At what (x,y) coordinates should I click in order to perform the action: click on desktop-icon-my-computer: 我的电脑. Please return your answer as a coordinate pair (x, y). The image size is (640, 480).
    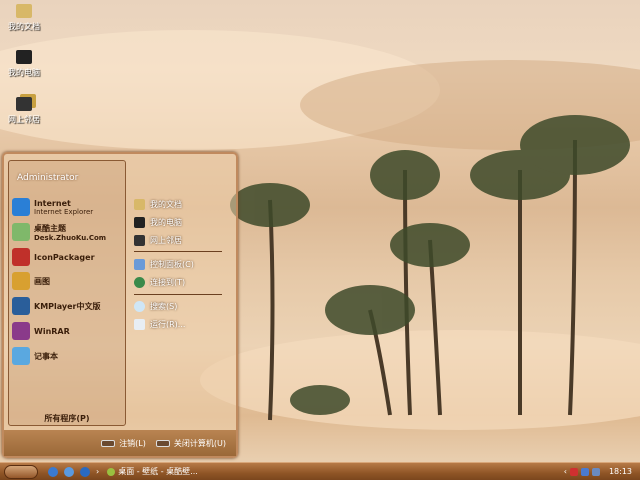
    Looking at the image, I should click on (24, 64).